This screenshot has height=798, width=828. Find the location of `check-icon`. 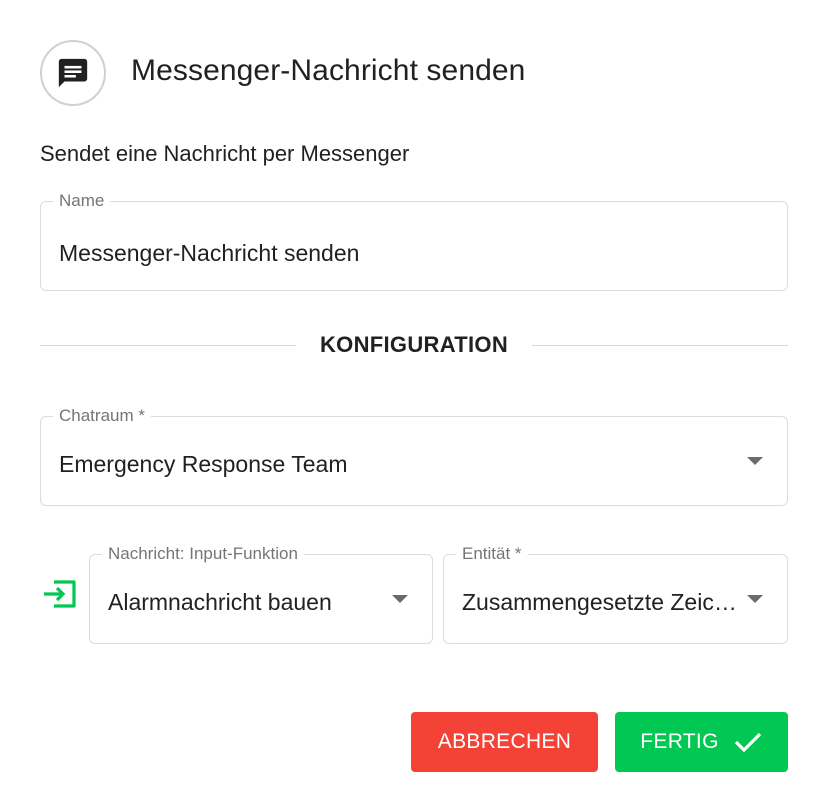

check-icon is located at coordinates (747, 742).